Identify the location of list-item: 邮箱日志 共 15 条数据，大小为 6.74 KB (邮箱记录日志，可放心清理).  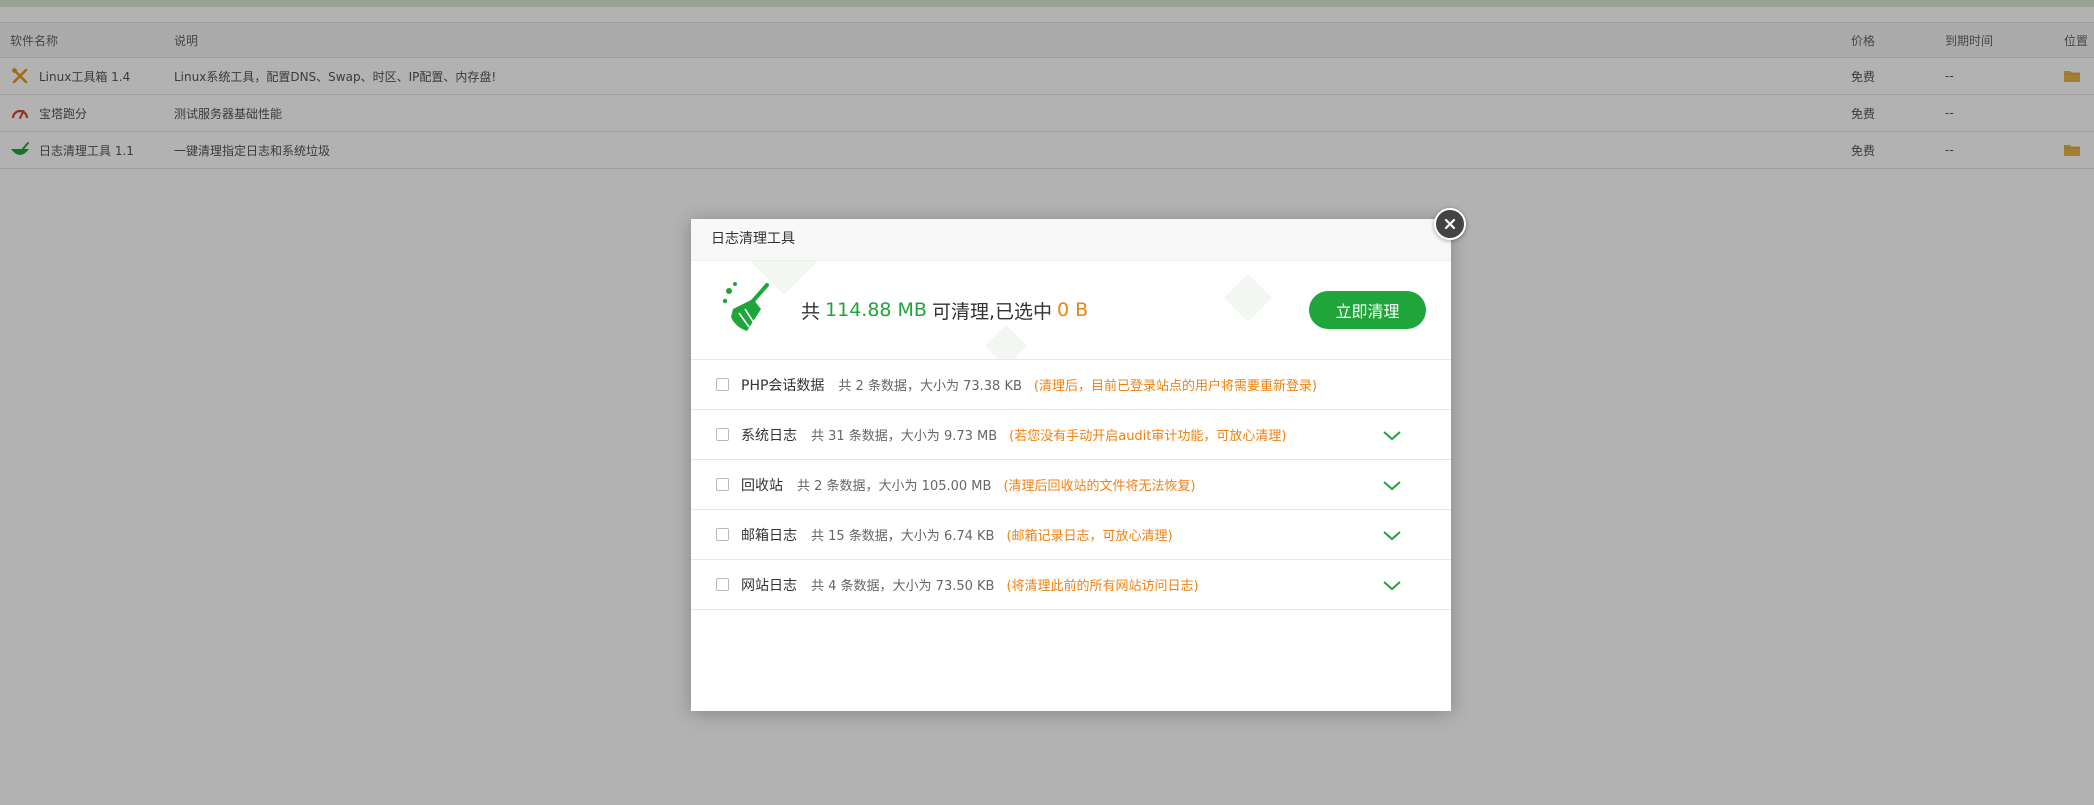
(1071, 535).